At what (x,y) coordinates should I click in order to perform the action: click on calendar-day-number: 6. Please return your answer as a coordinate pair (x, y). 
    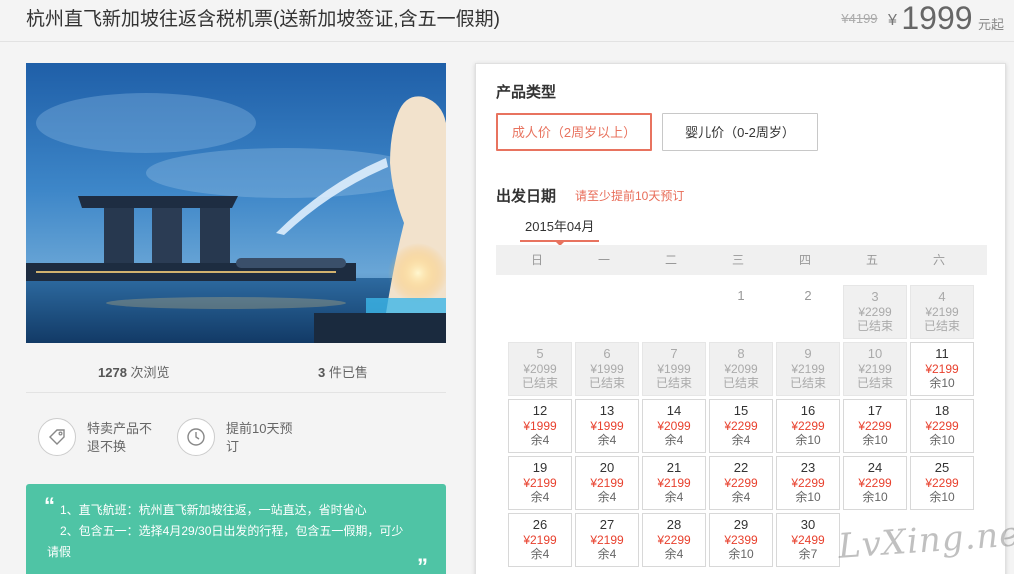
    Looking at the image, I should click on (607, 353).